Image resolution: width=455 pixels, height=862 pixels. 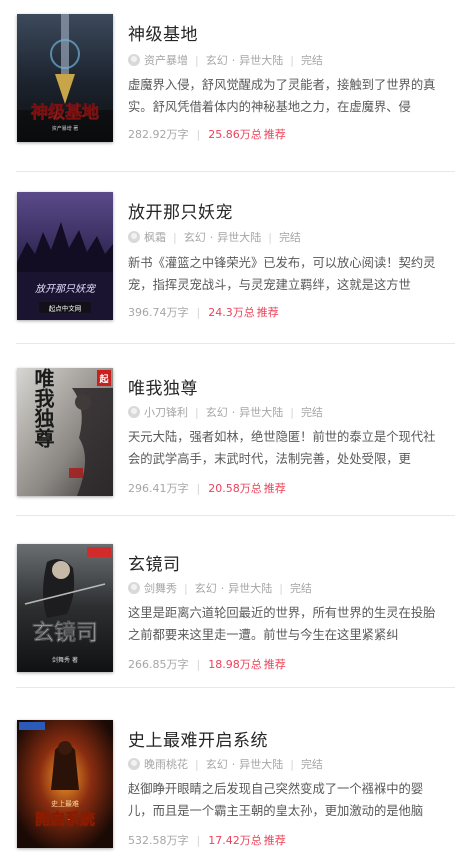 What do you see at coordinates (43, 408) in the screenshot?
I see `cover-title-text: 唯我独尊` at bounding box center [43, 408].